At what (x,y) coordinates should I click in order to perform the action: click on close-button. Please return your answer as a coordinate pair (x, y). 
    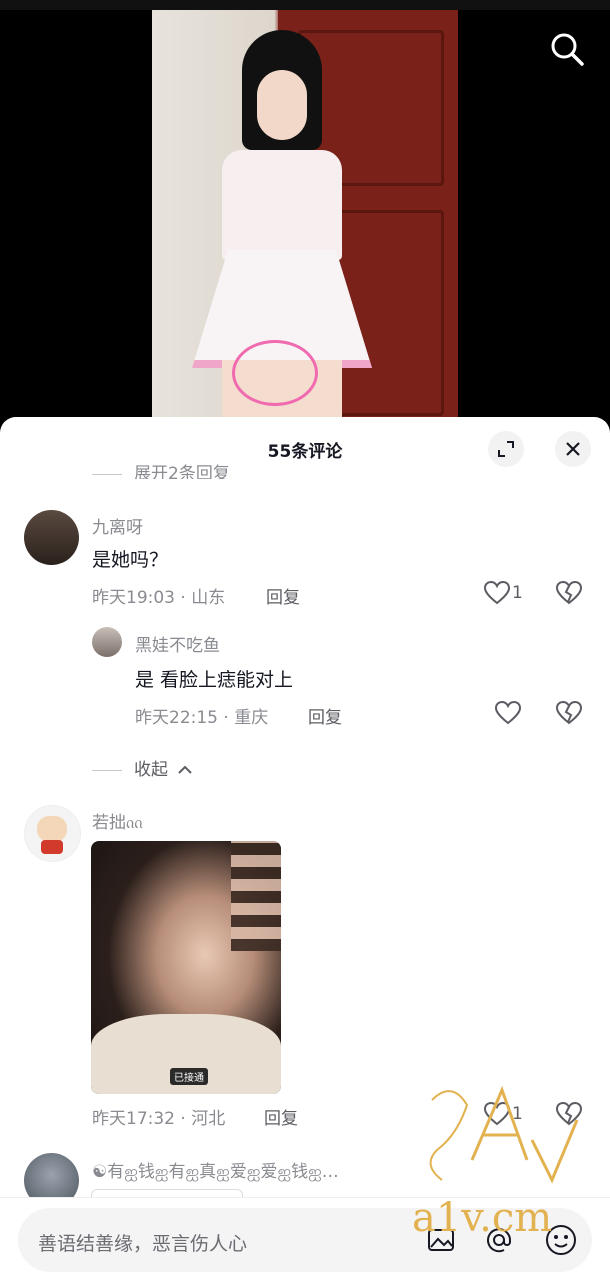
    Looking at the image, I should click on (573, 449).